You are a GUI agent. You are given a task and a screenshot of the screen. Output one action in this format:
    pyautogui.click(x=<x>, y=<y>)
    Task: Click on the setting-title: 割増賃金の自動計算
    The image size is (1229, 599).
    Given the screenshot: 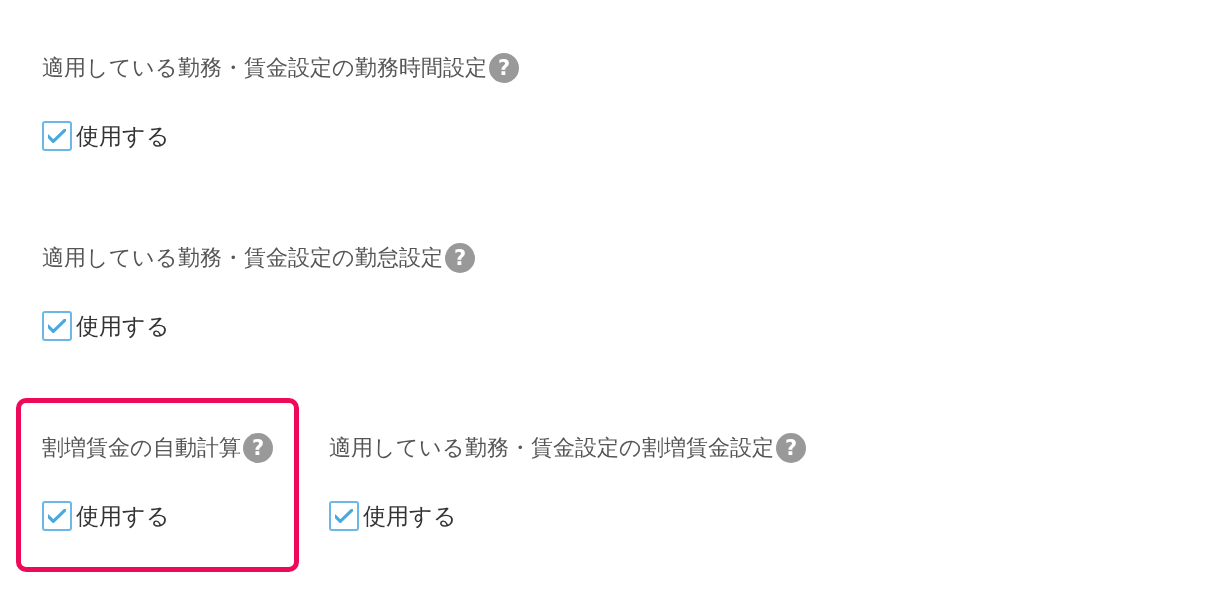 What is the action you would take?
    pyautogui.click(x=141, y=448)
    